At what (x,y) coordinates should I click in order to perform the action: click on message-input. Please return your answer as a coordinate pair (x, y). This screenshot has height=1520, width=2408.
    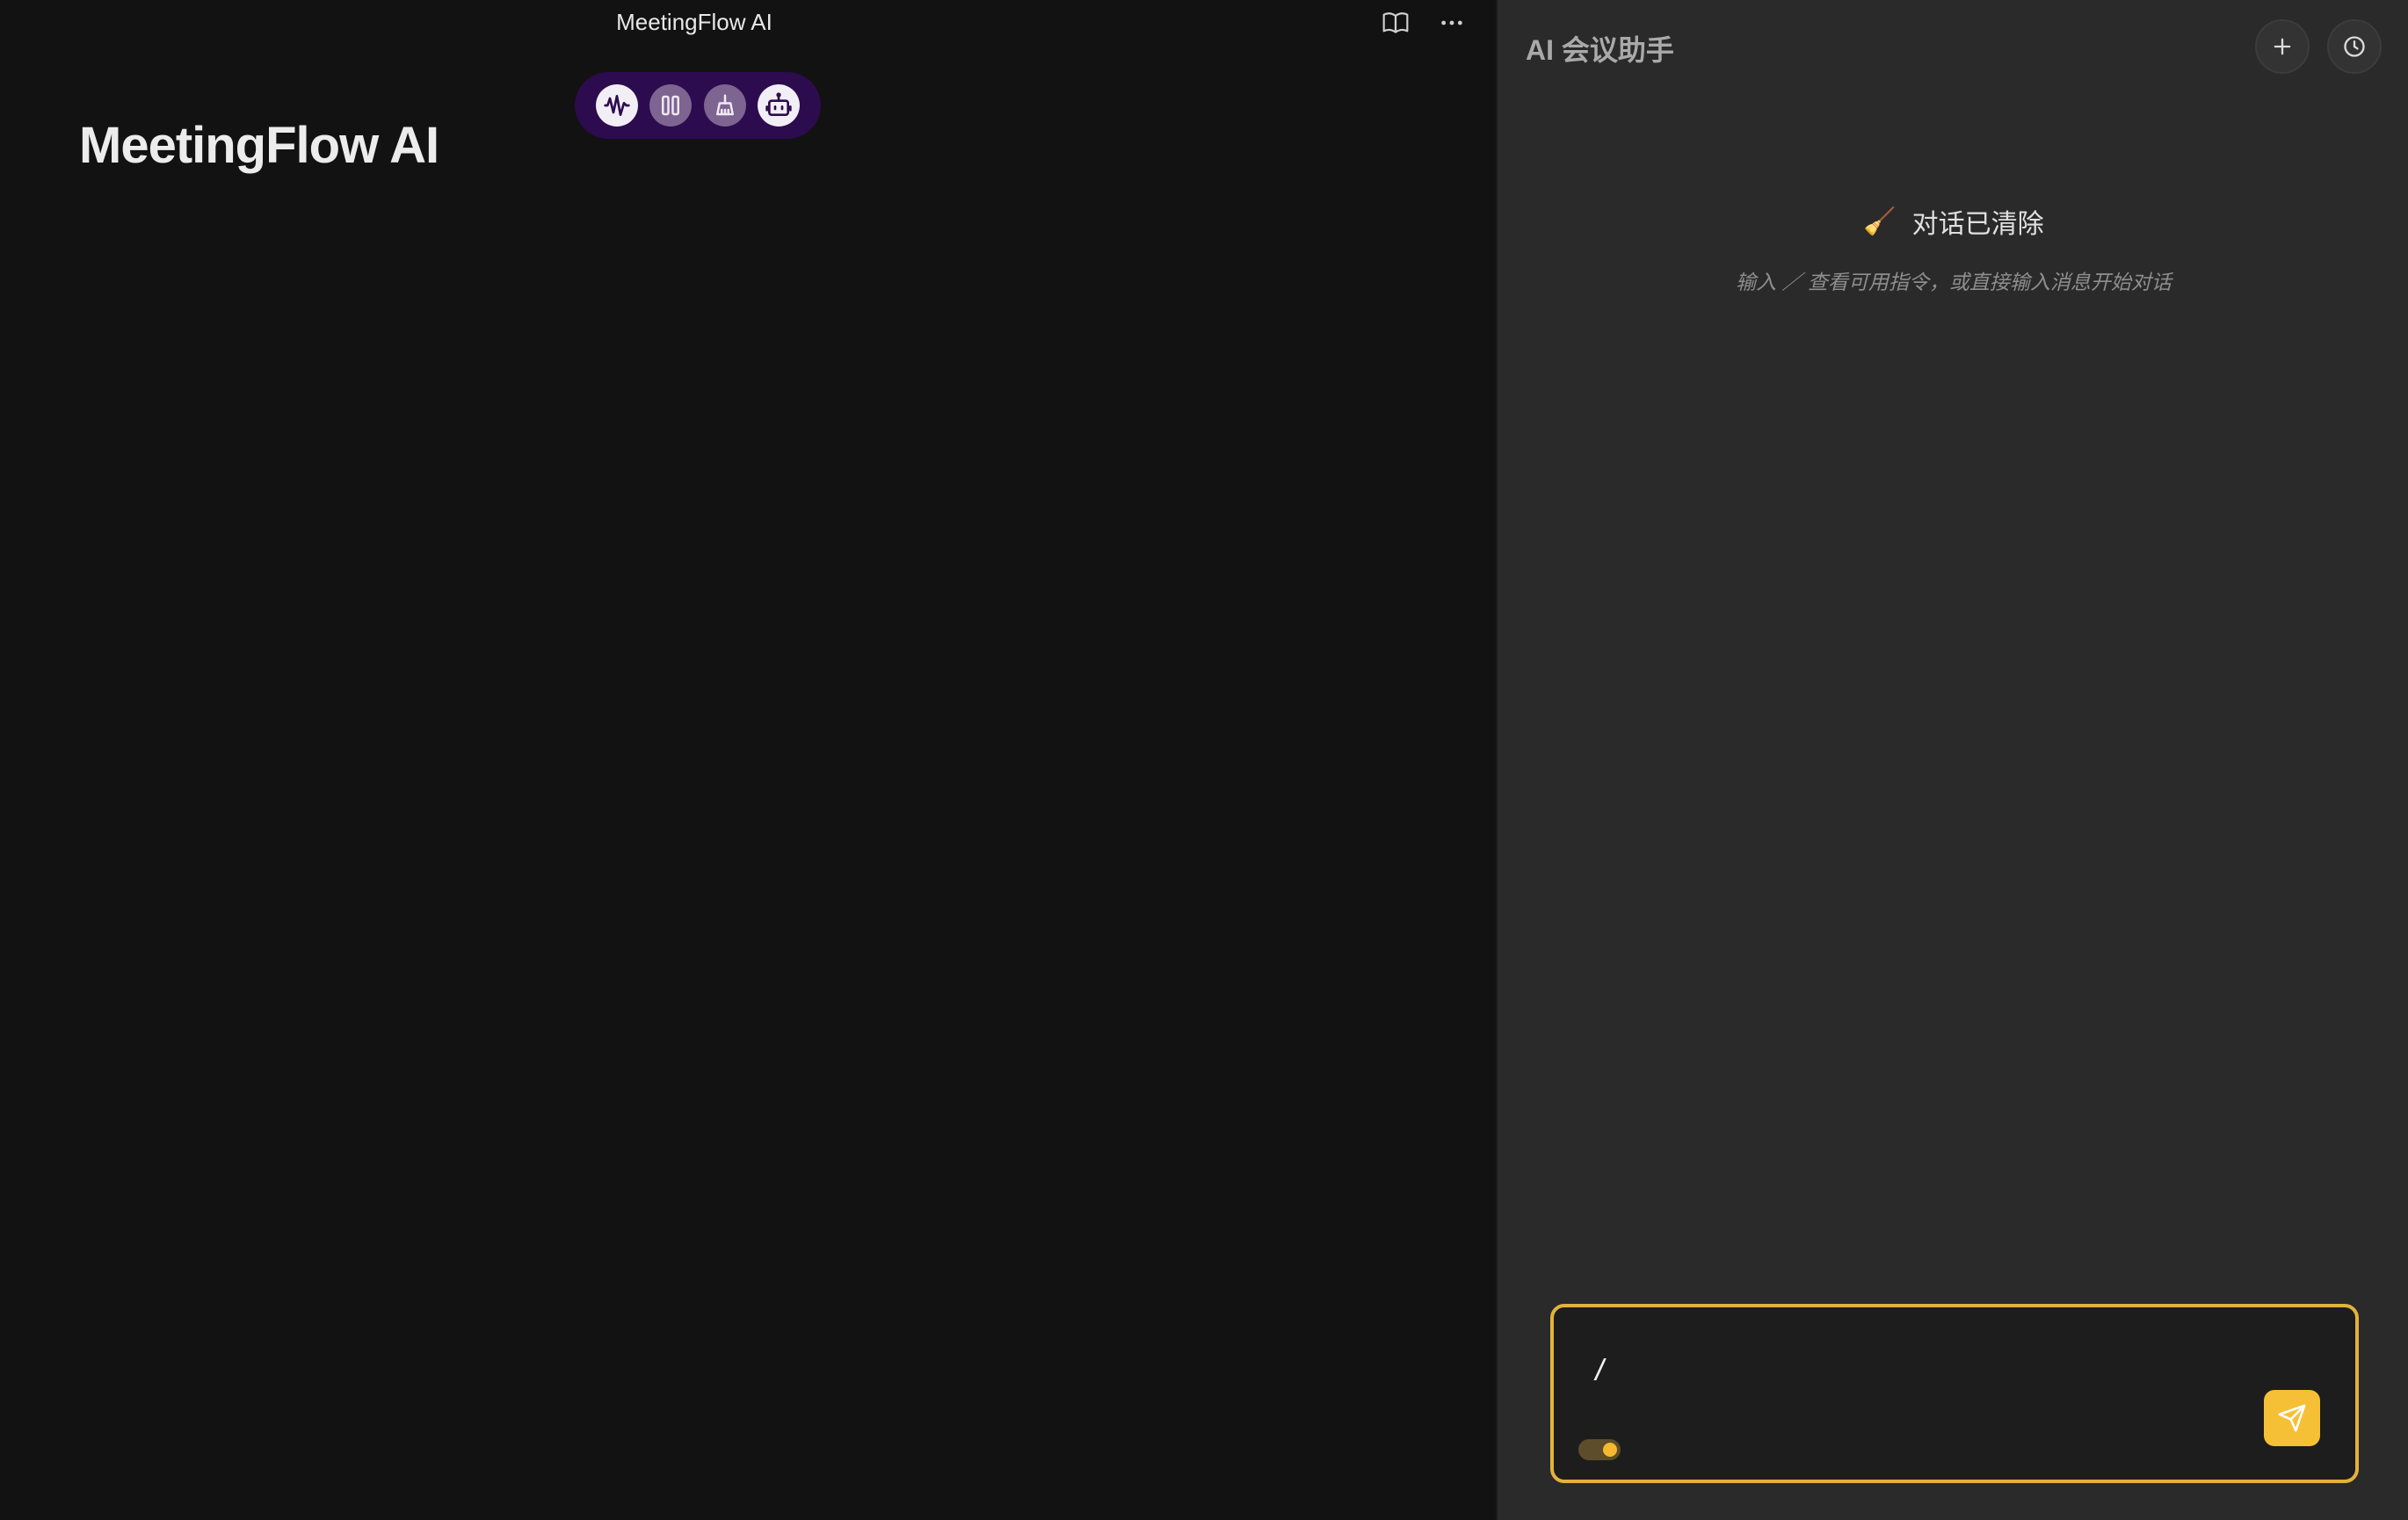
    Looking at the image, I should click on (1900, 1369).